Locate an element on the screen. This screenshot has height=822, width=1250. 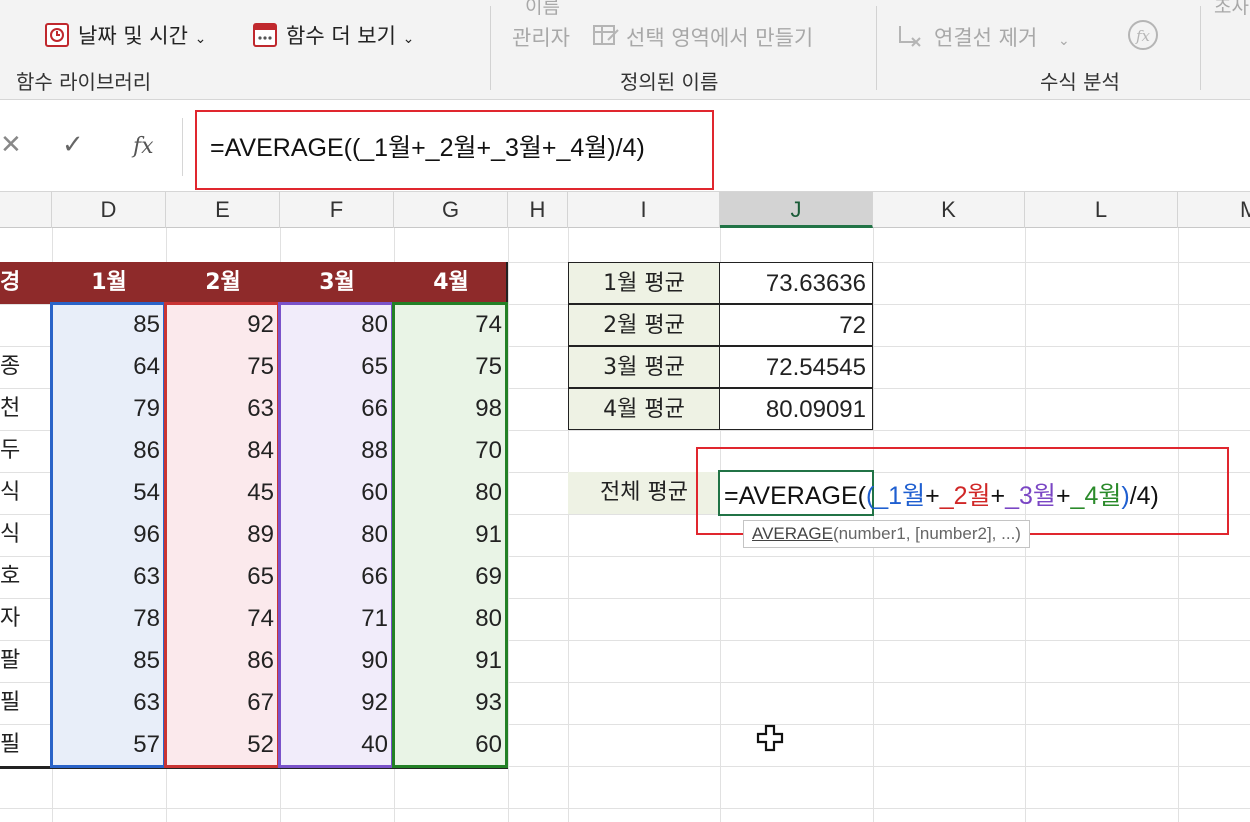
tooltip-function-name: AVERAGE is located at coordinates (792, 533).